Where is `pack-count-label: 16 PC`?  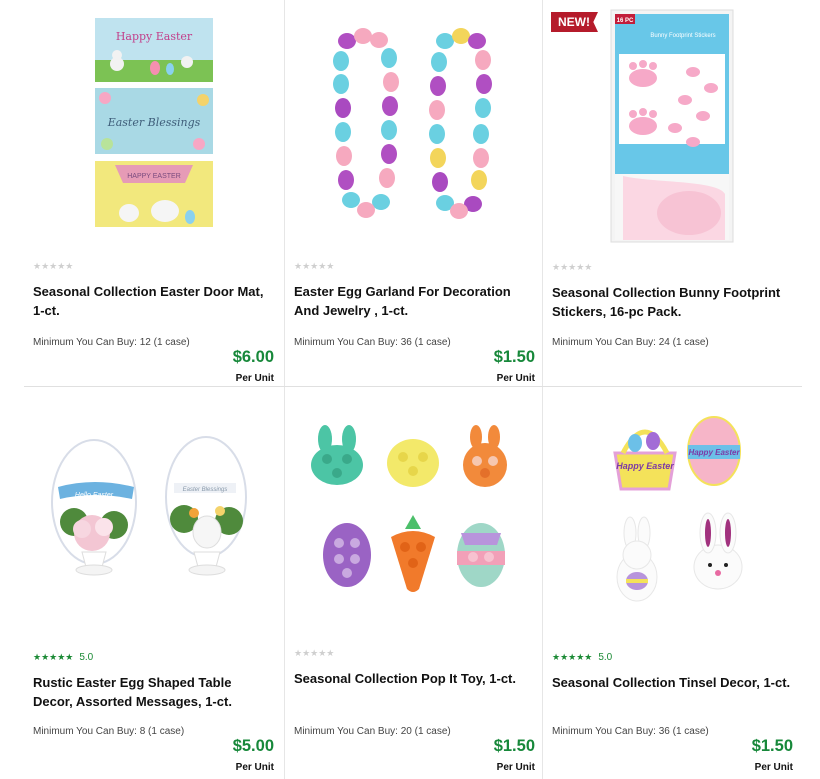 pack-count-label: 16 PC is located at coordinates (625, 21).